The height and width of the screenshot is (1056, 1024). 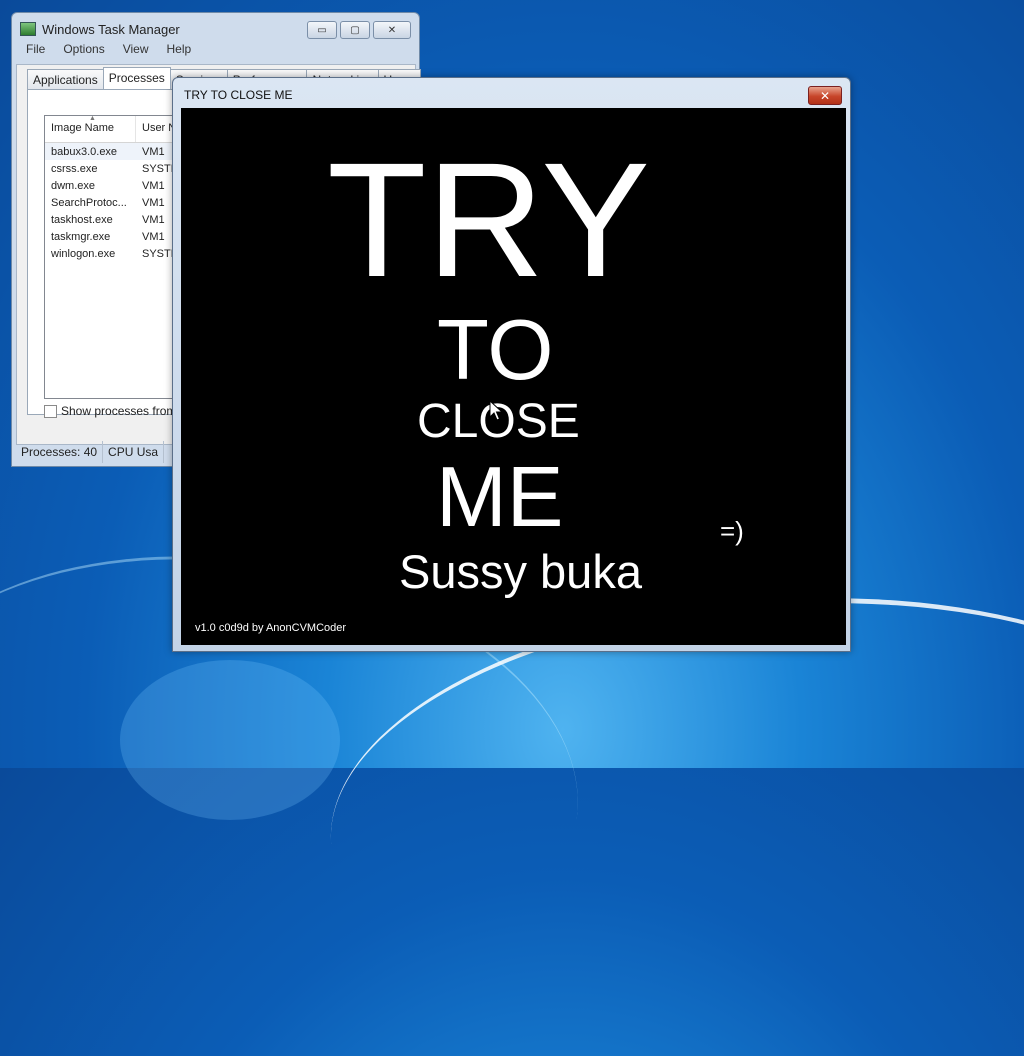 What do you see at coordinates (82, 128) in the screenshot?
I see `column-image-name-label: Image Name` at bounding box center [82, 128].